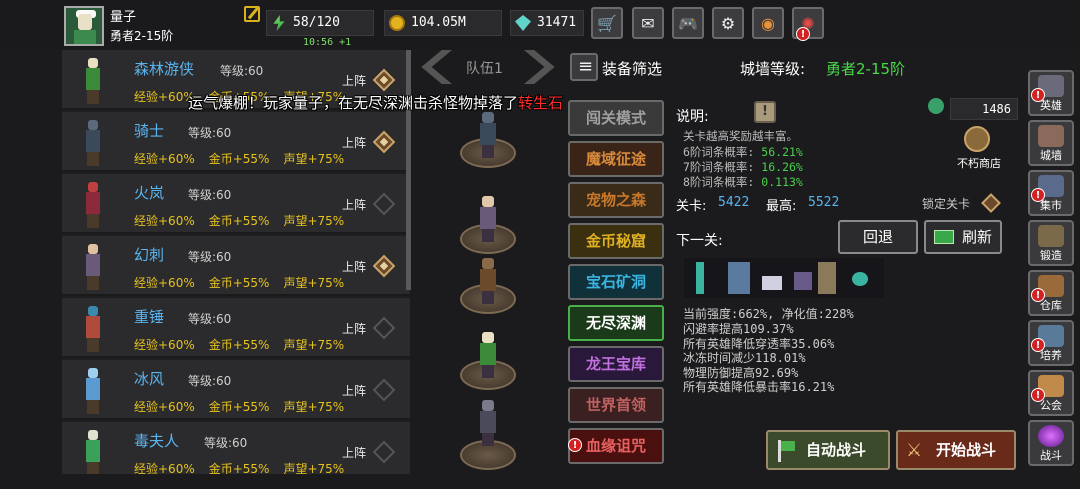 This screenshot has width=1080, height=489. What do you see at coordinates (984, 109) in the screenshot?
I see `bug-count: 1486` at bounding box center [984, 109].